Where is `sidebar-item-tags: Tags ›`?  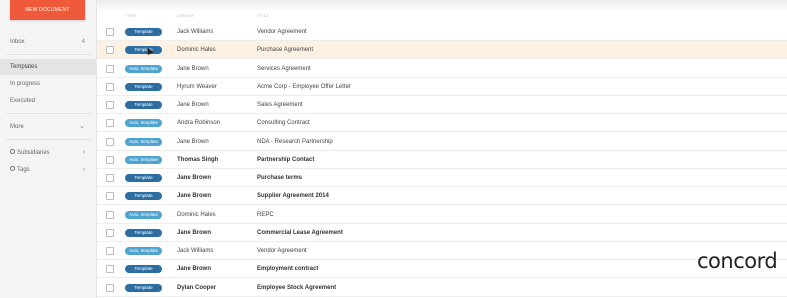 sidebar-item-tags: Tags › is located at coordinates (48, 170).